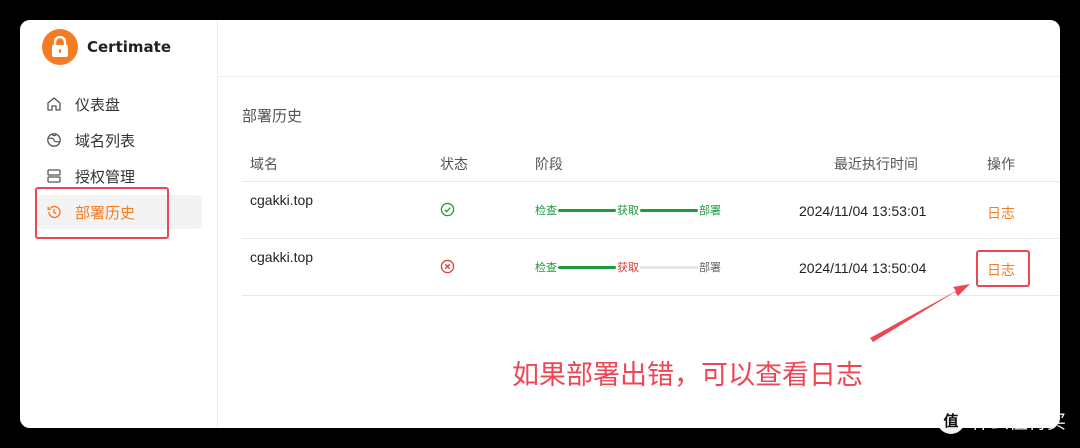  I want to click on annotation-text: 如果部署出错，可以查看日志, so click(687, 375).